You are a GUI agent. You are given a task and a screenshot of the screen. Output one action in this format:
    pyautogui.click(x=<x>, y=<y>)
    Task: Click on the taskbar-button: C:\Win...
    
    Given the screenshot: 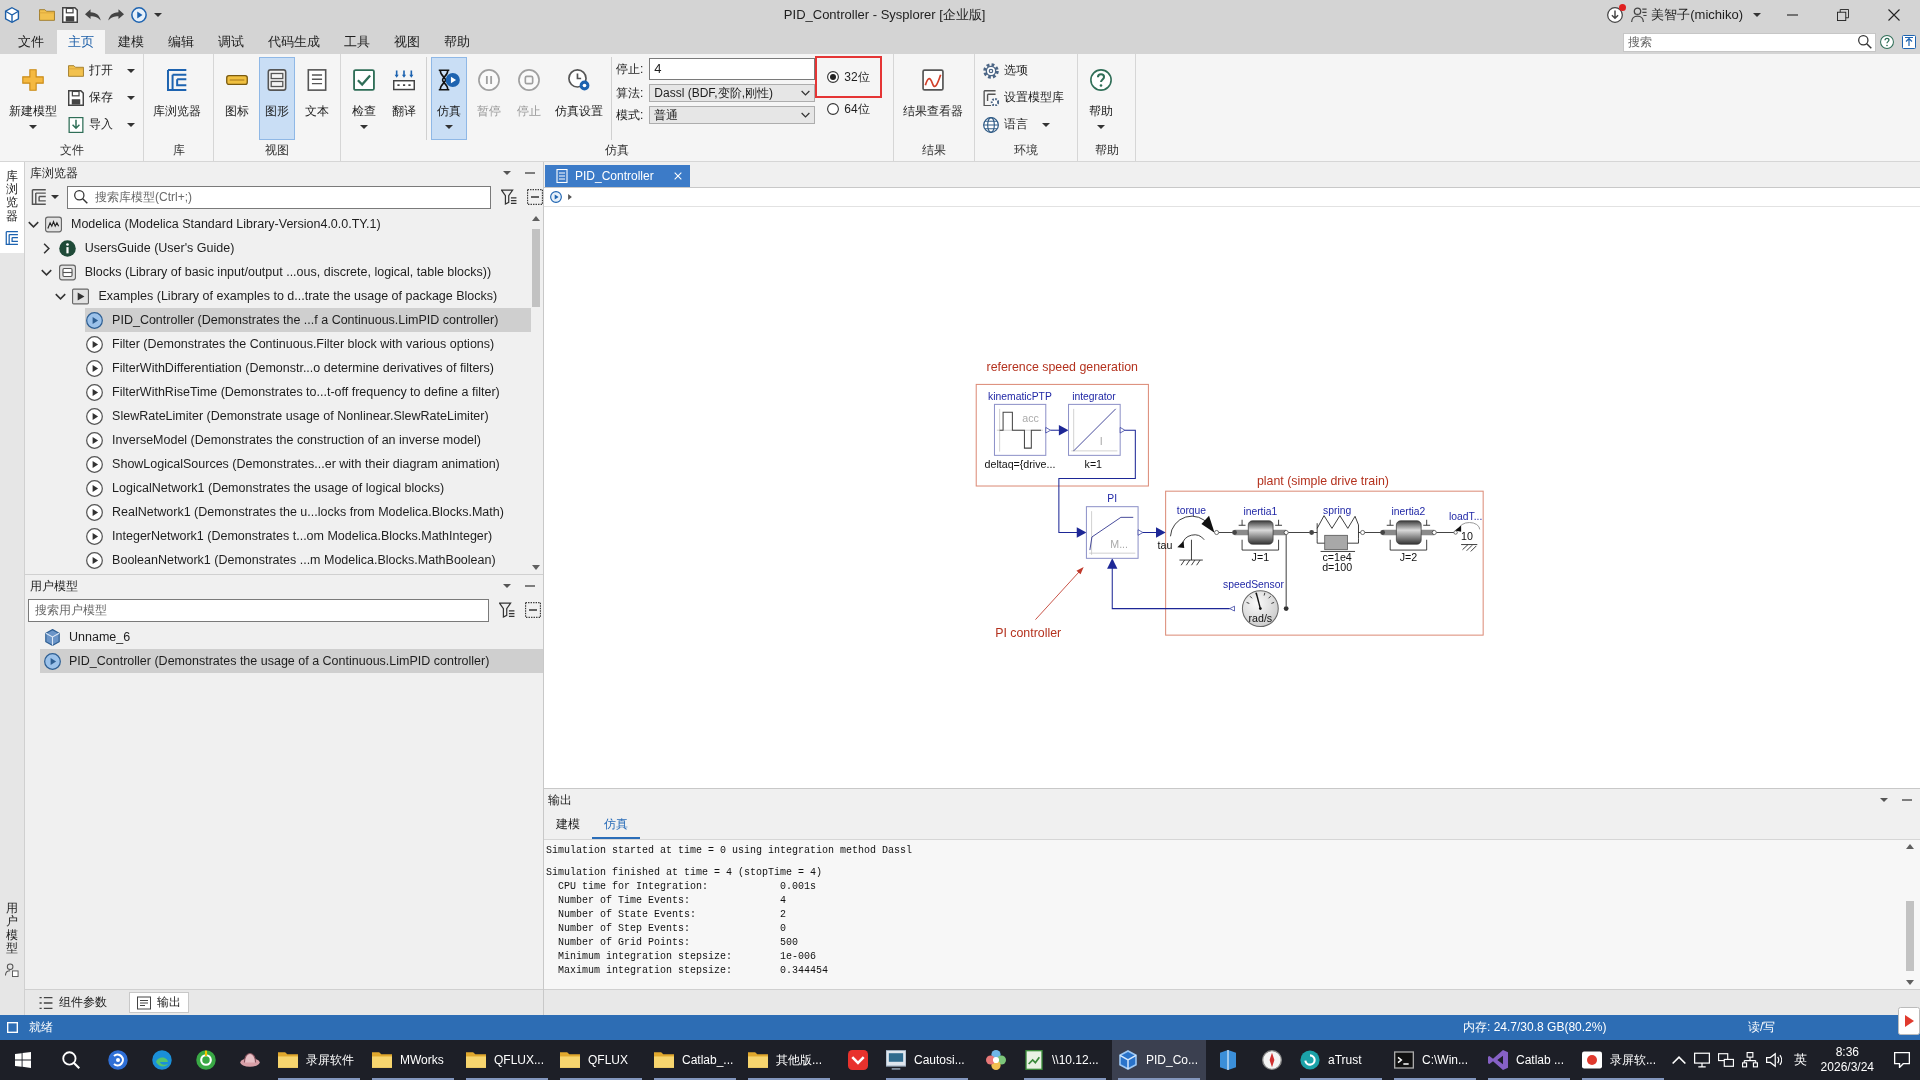 What is the action you would take?
    pyautogui.click(x=1435, y=1060)
    